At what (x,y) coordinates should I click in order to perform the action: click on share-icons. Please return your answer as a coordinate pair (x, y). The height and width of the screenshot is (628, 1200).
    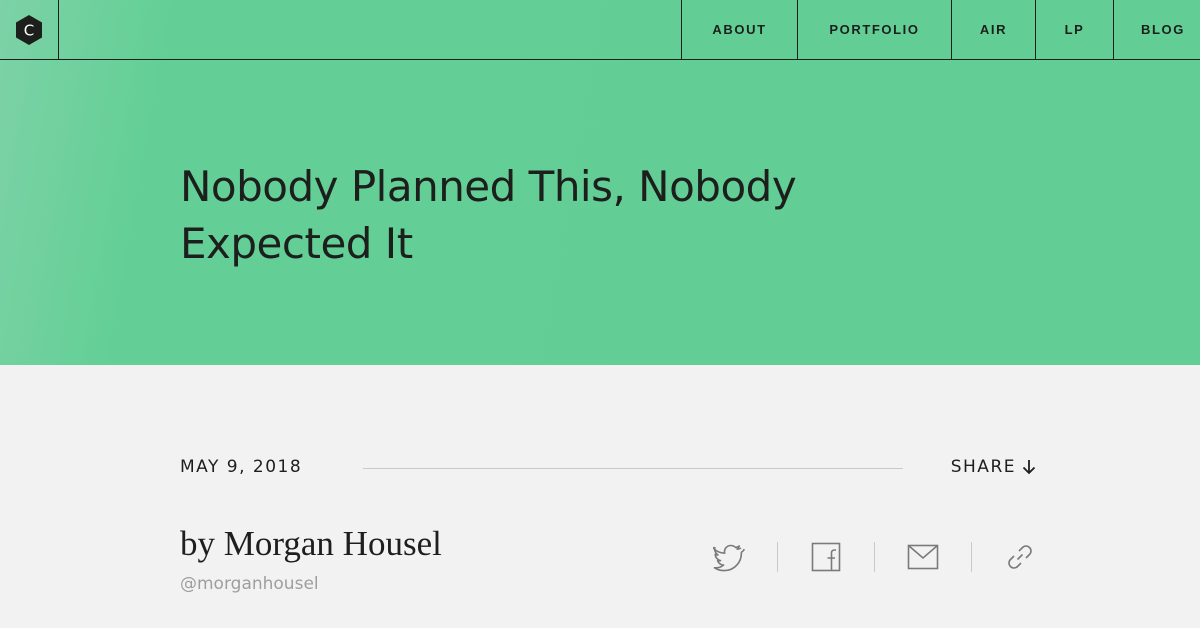
    Looking at the image, I should click on (874, 557).